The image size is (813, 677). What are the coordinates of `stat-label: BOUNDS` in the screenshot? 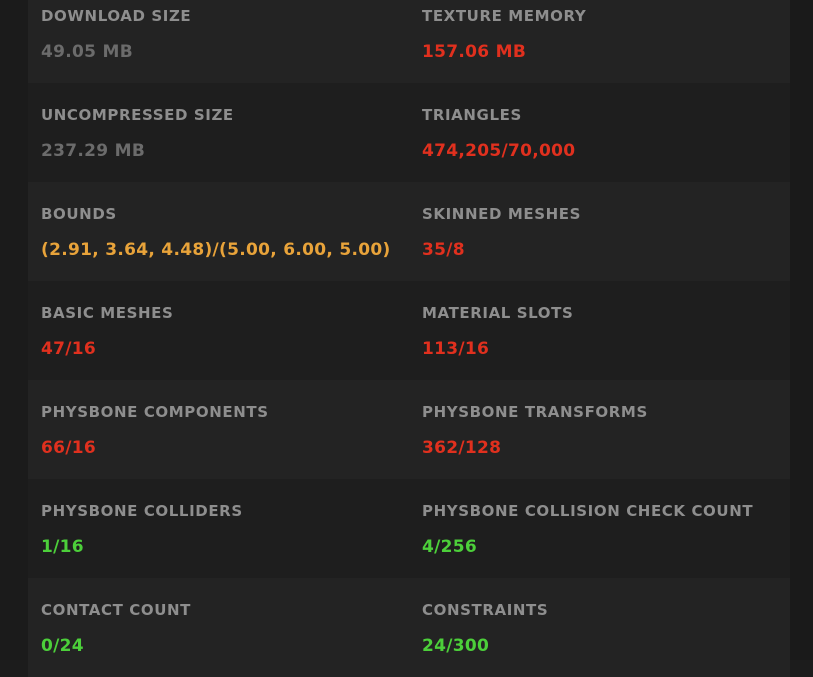 It's located at (79, 214).